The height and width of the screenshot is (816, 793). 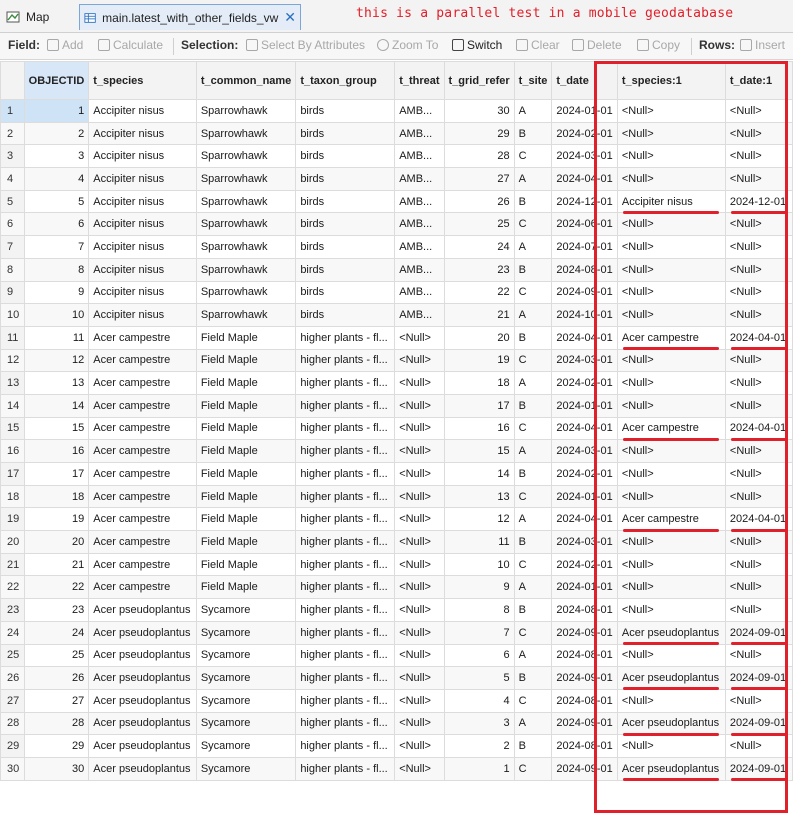 What do you see at coordinates (479, 80) in the screenshot?
I see `t-grid-refer-header: t_grid_refer` at bounding box center [479, 80].